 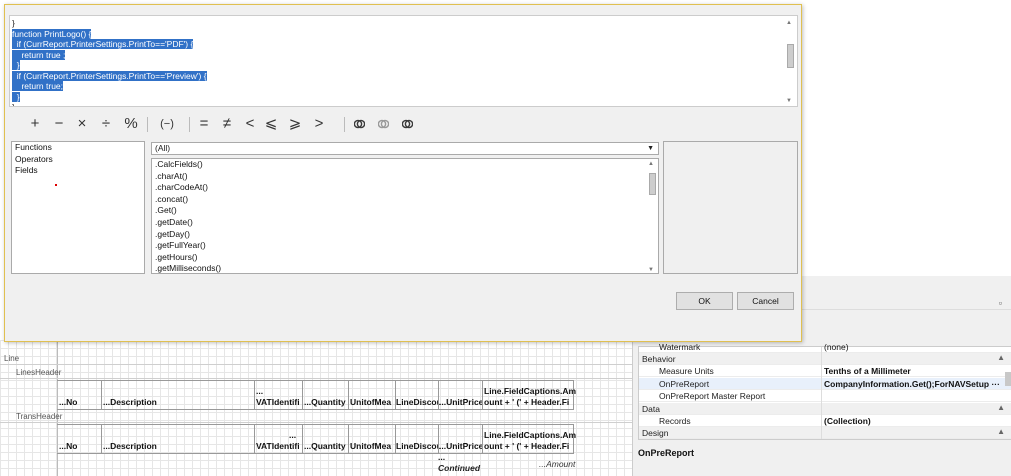 I want to click on function-item: .Get(), so click(x=405, y=211).